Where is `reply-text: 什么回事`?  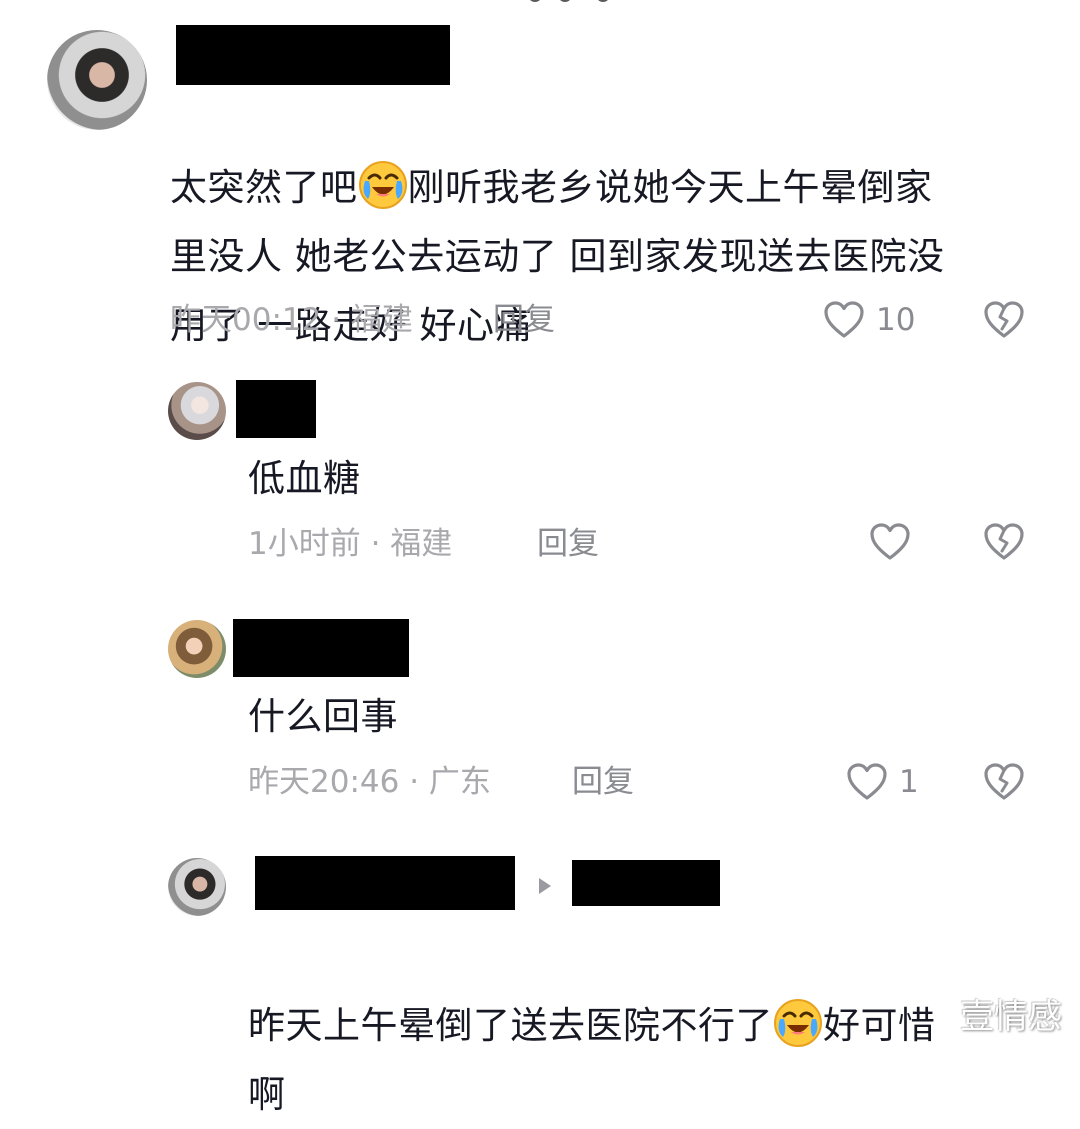
reply-text: 什么回事 is located at coordinates (323, 716).